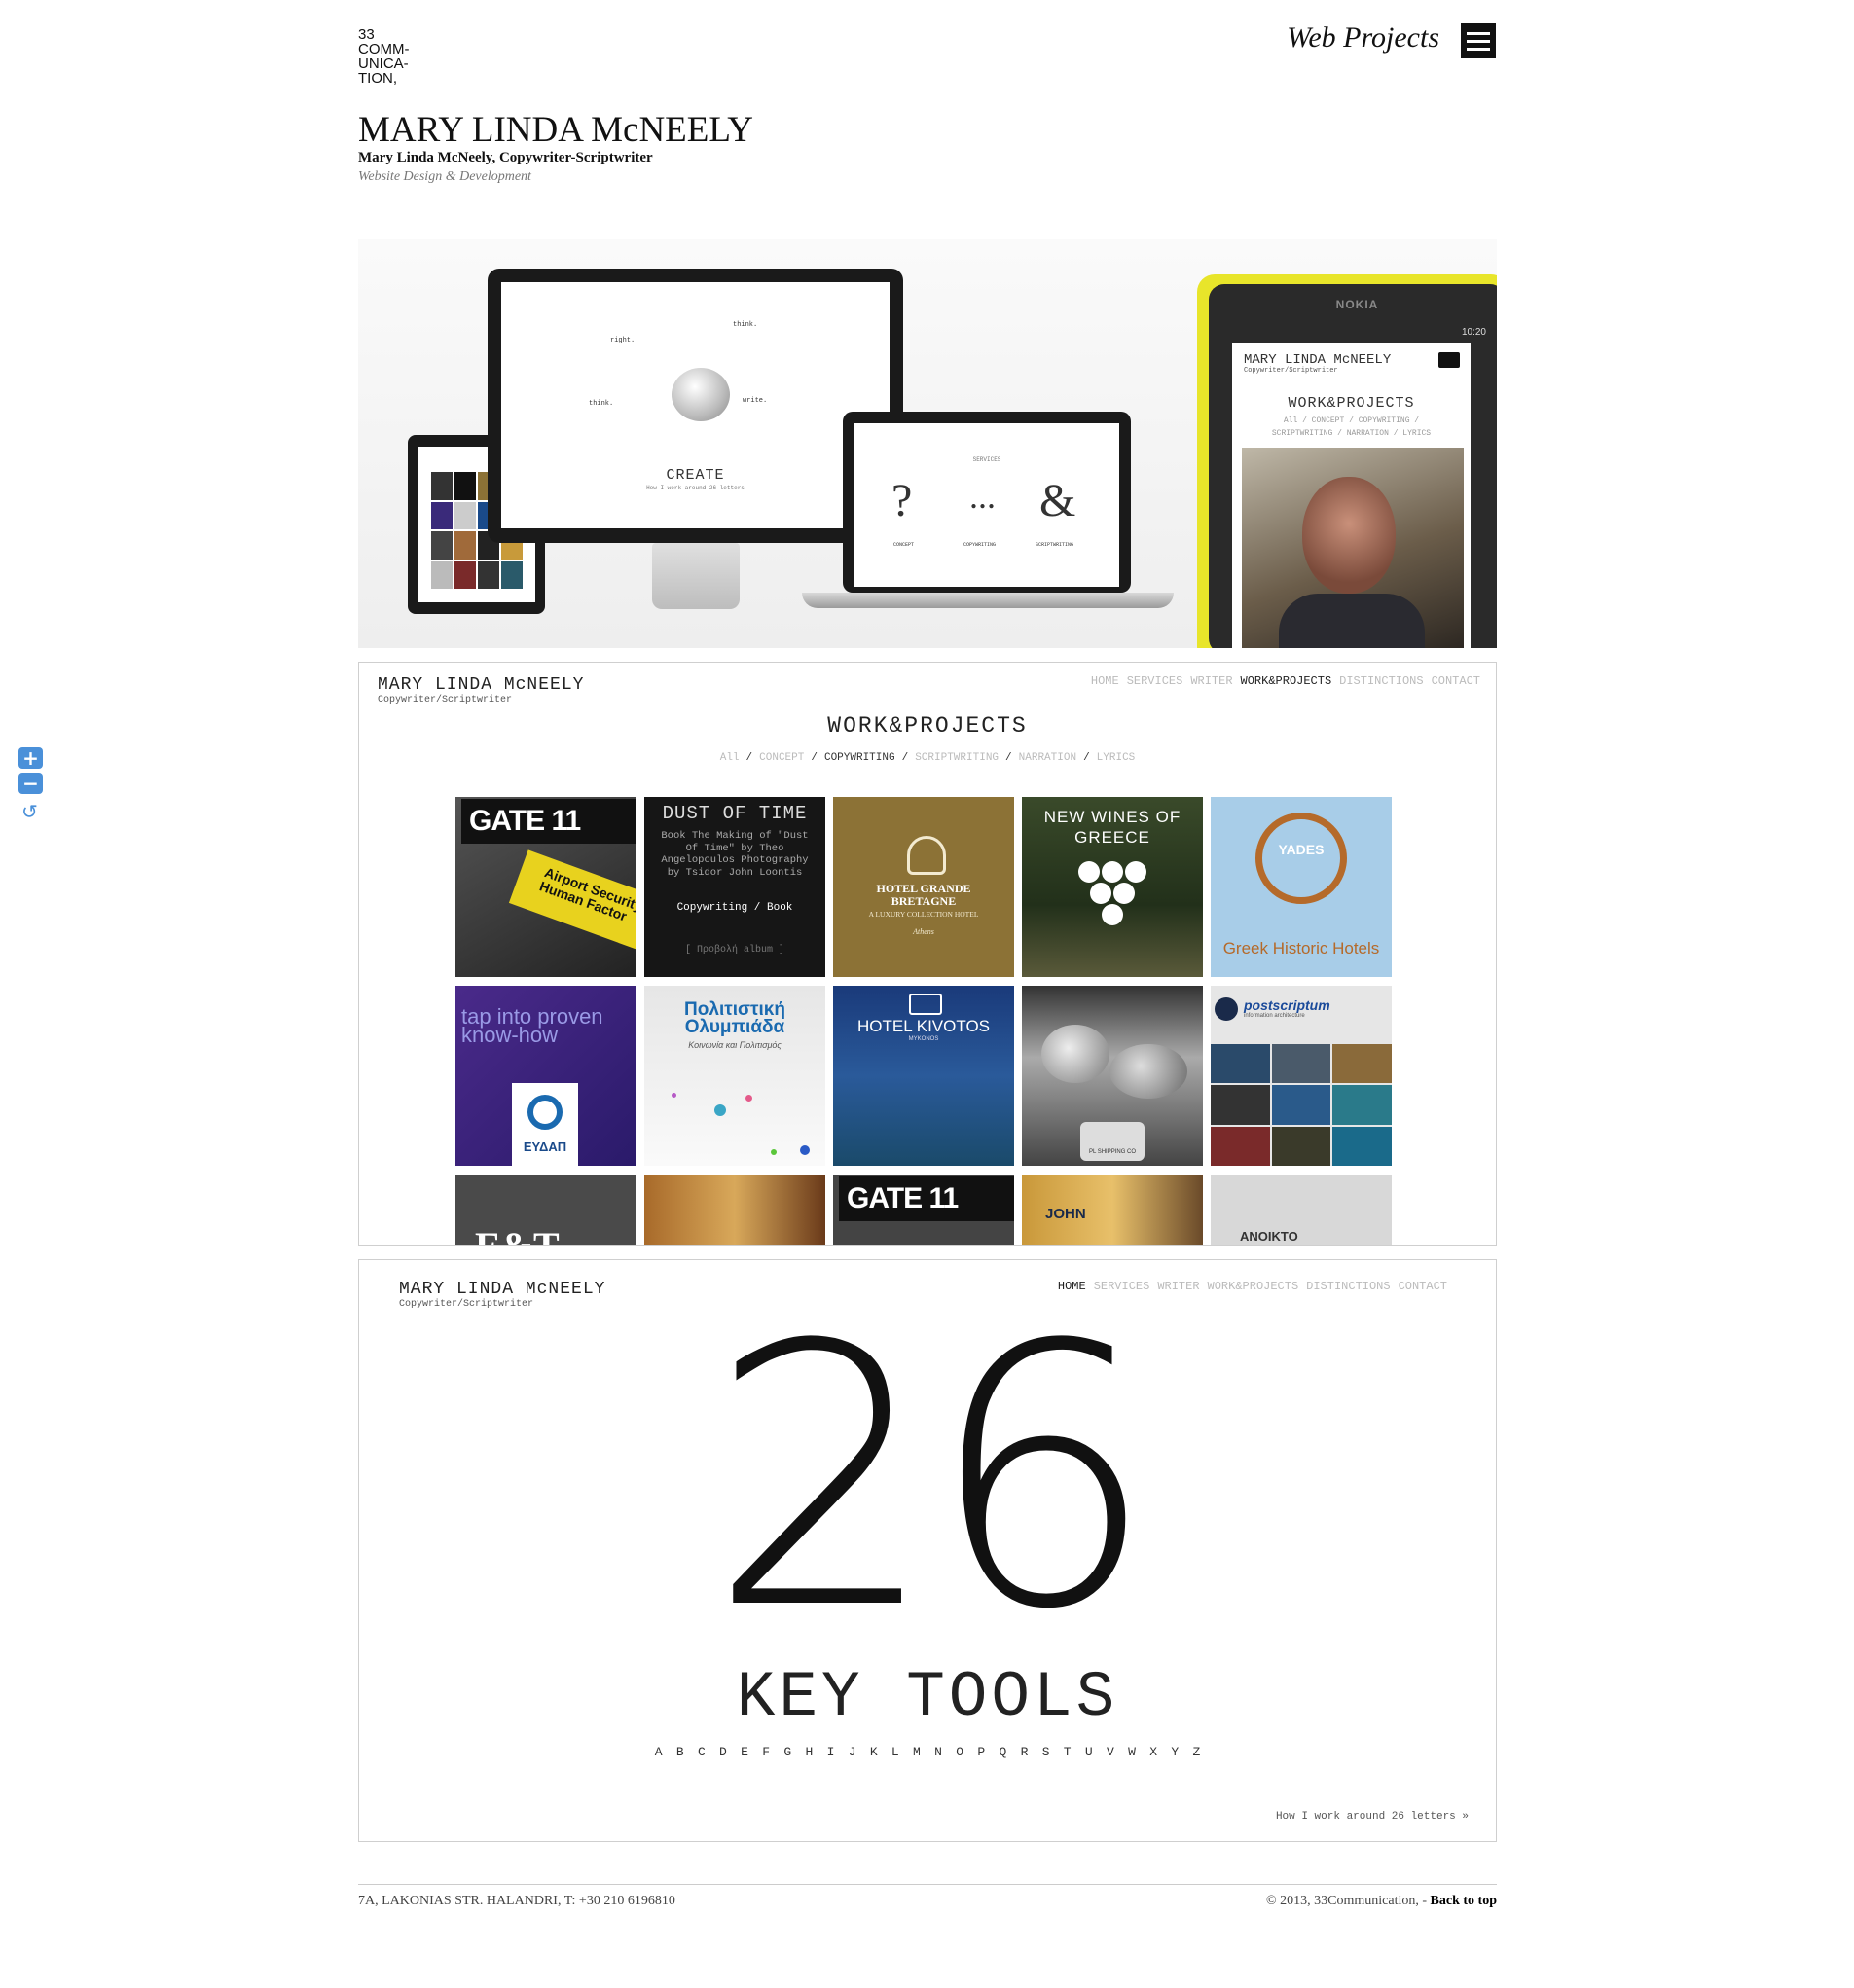 This screenshot has height=1988, width=1854. Describe the element at coordinates (927, 855) in the screenshot. I see `crest-icon` at that location.